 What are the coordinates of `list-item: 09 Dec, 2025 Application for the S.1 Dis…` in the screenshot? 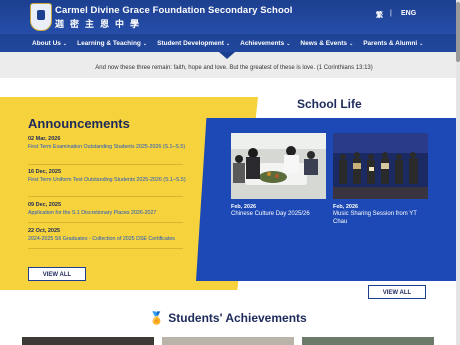 It's located at (108, 210).